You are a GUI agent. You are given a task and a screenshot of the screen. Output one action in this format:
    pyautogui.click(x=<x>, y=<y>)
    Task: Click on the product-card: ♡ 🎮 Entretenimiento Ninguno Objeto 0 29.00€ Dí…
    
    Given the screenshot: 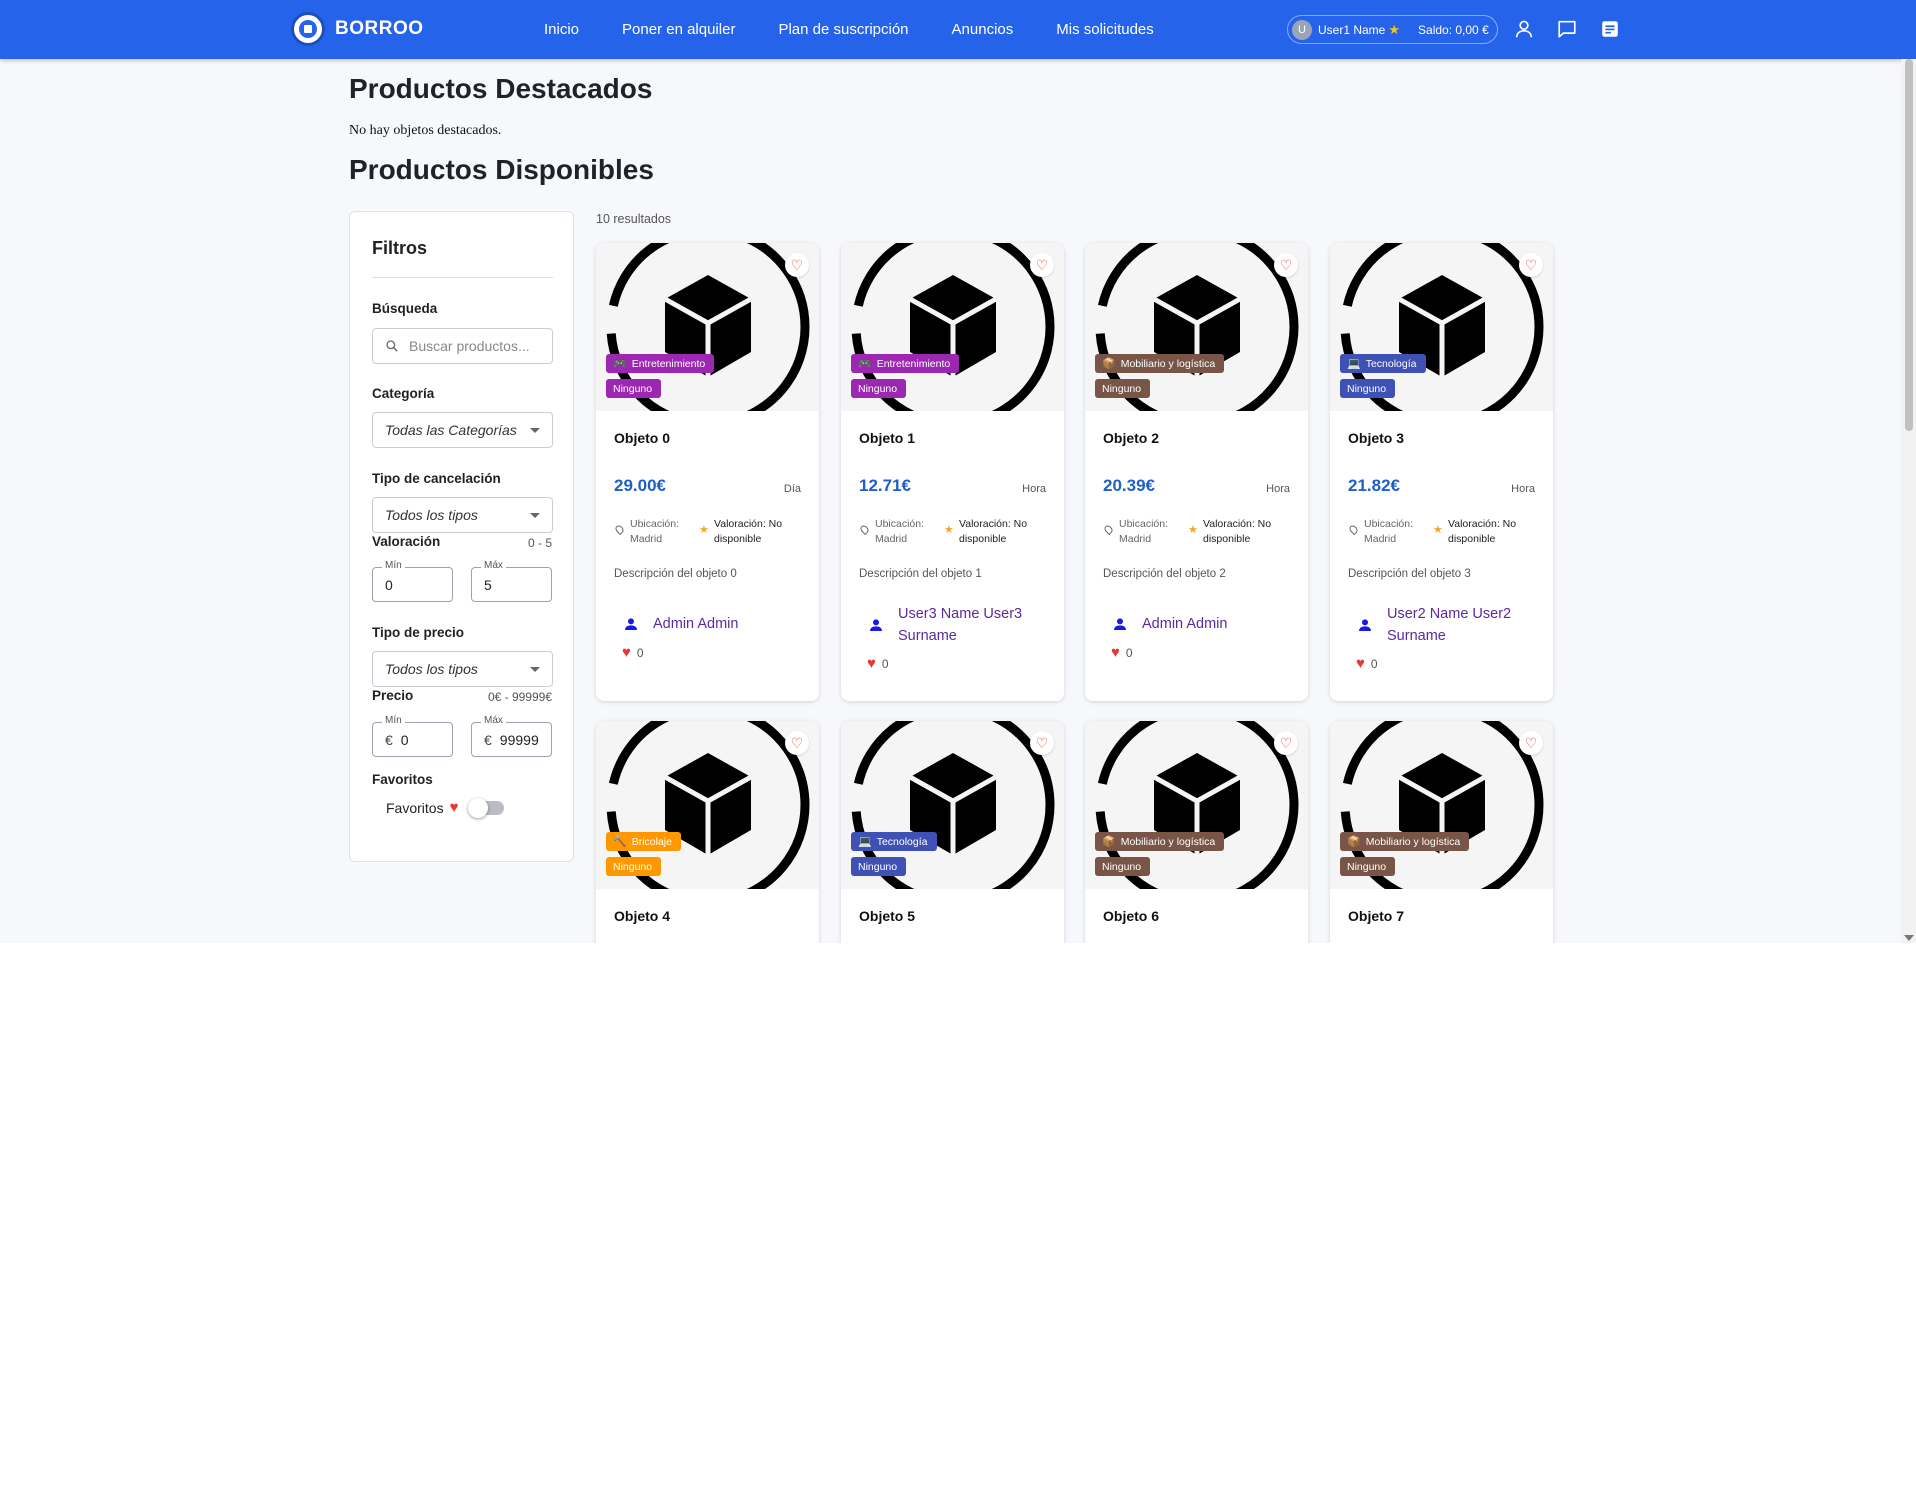 What is the action you would take?
    pyautogui.click(x=707, y=472)
    